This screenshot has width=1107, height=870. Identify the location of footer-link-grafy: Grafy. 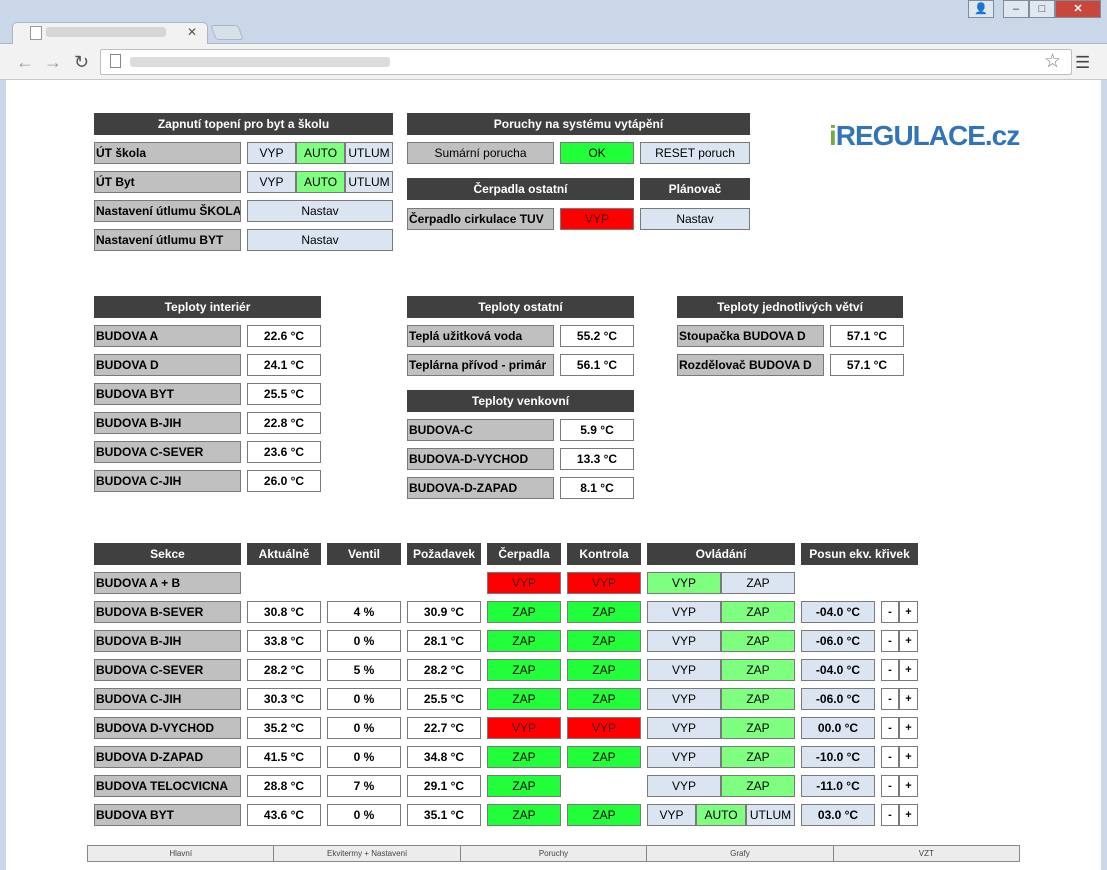
(740, 853).